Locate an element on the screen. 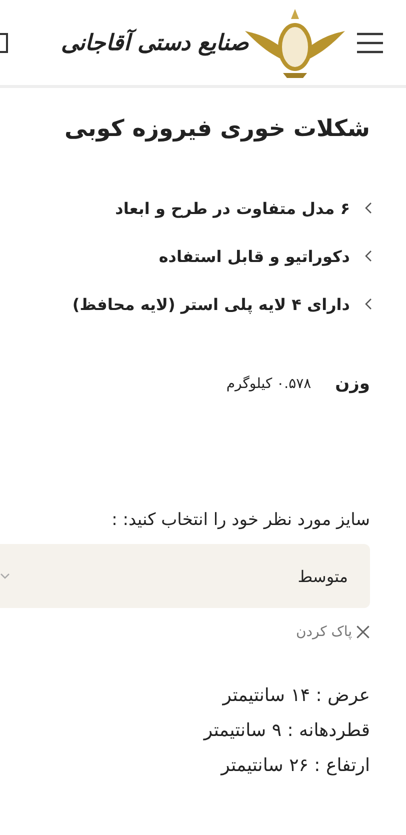 Image resolution: width=406 pixels, height=835 pixels. clear-button: پاک کردن is located at coordinates (333, 632).